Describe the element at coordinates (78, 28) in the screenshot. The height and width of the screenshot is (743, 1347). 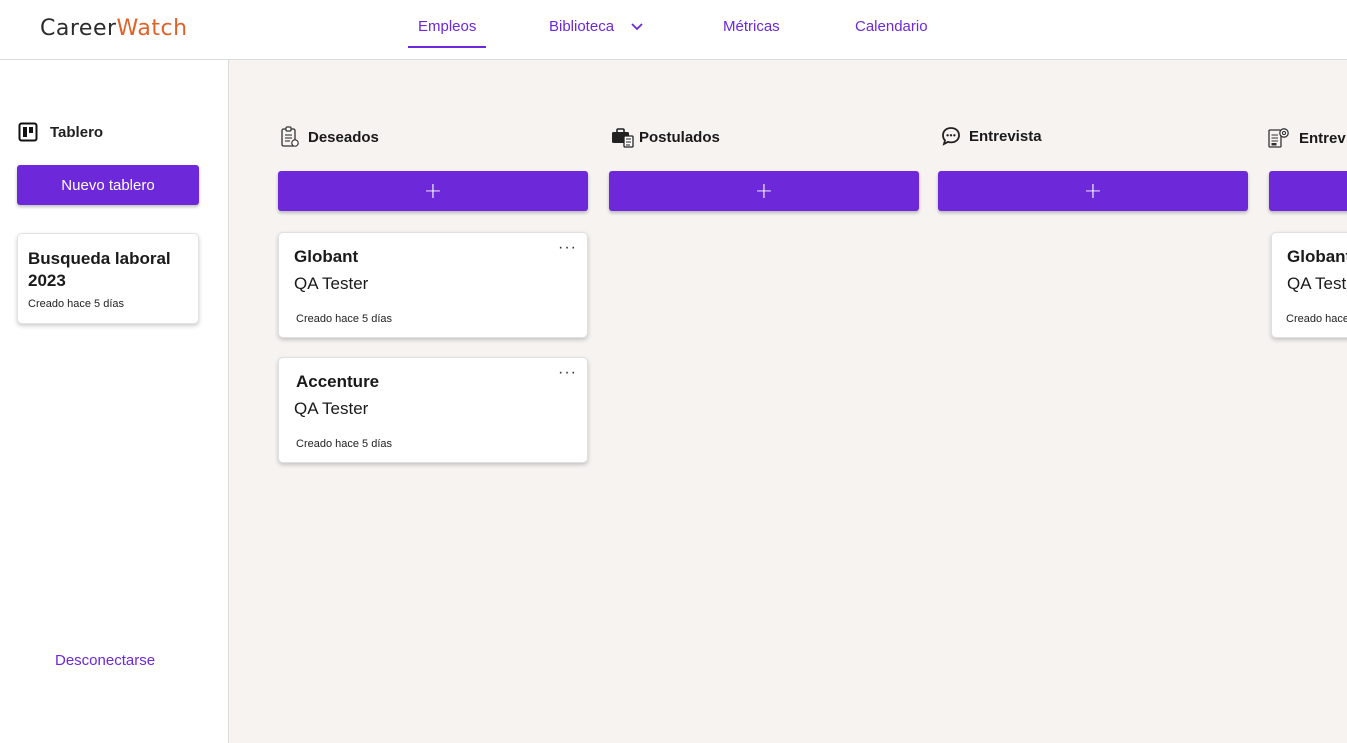
I see `logo-text-career: Career` at that location.